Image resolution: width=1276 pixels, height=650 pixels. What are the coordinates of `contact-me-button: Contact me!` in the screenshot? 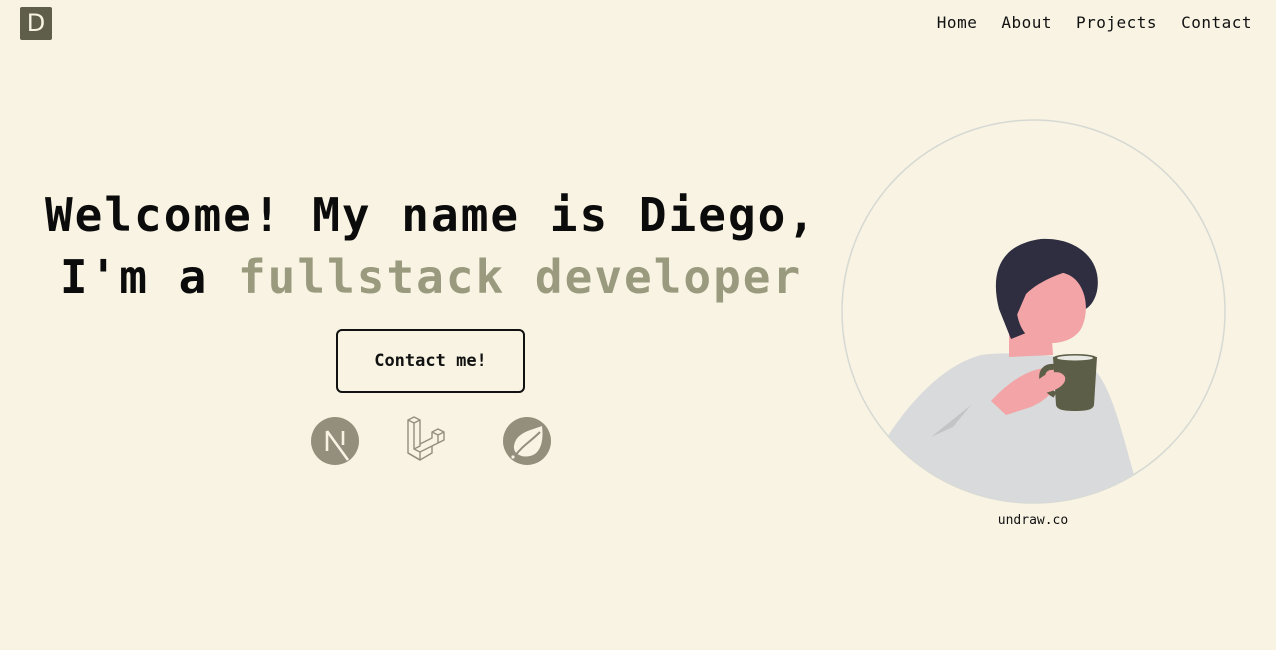 It's located at (430, 361).